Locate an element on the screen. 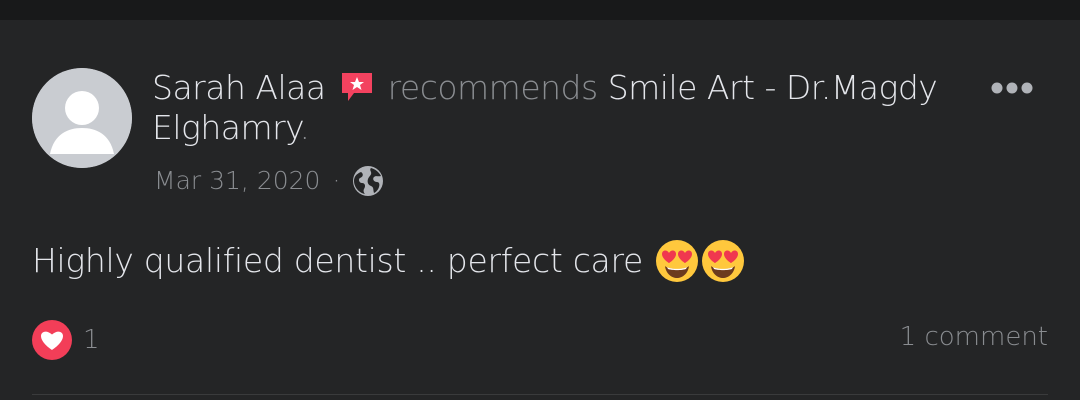  period: . is located at coordinates (305, 127).